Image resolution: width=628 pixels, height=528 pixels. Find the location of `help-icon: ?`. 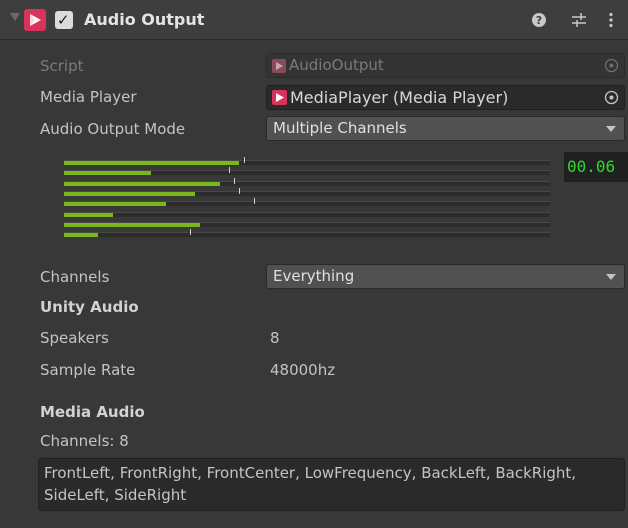

help-icon: ? is located at coordinates (539, 20).